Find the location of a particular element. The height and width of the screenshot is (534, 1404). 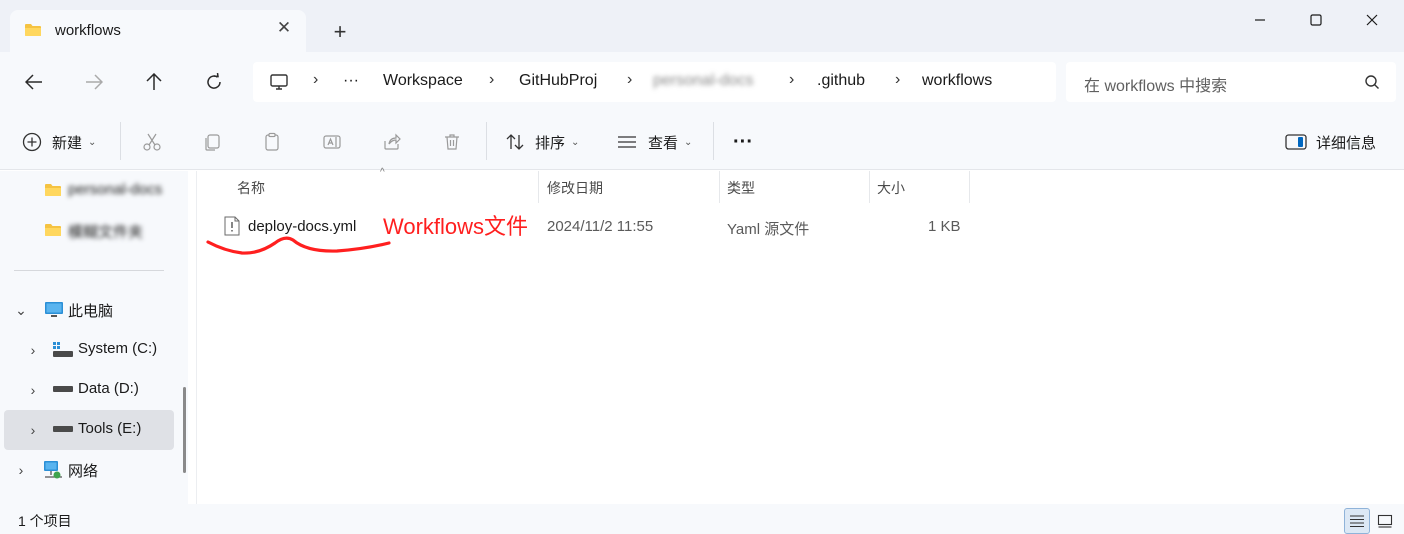

sidebar-item-label: Data (D:) is located at coordinates (108, 388).